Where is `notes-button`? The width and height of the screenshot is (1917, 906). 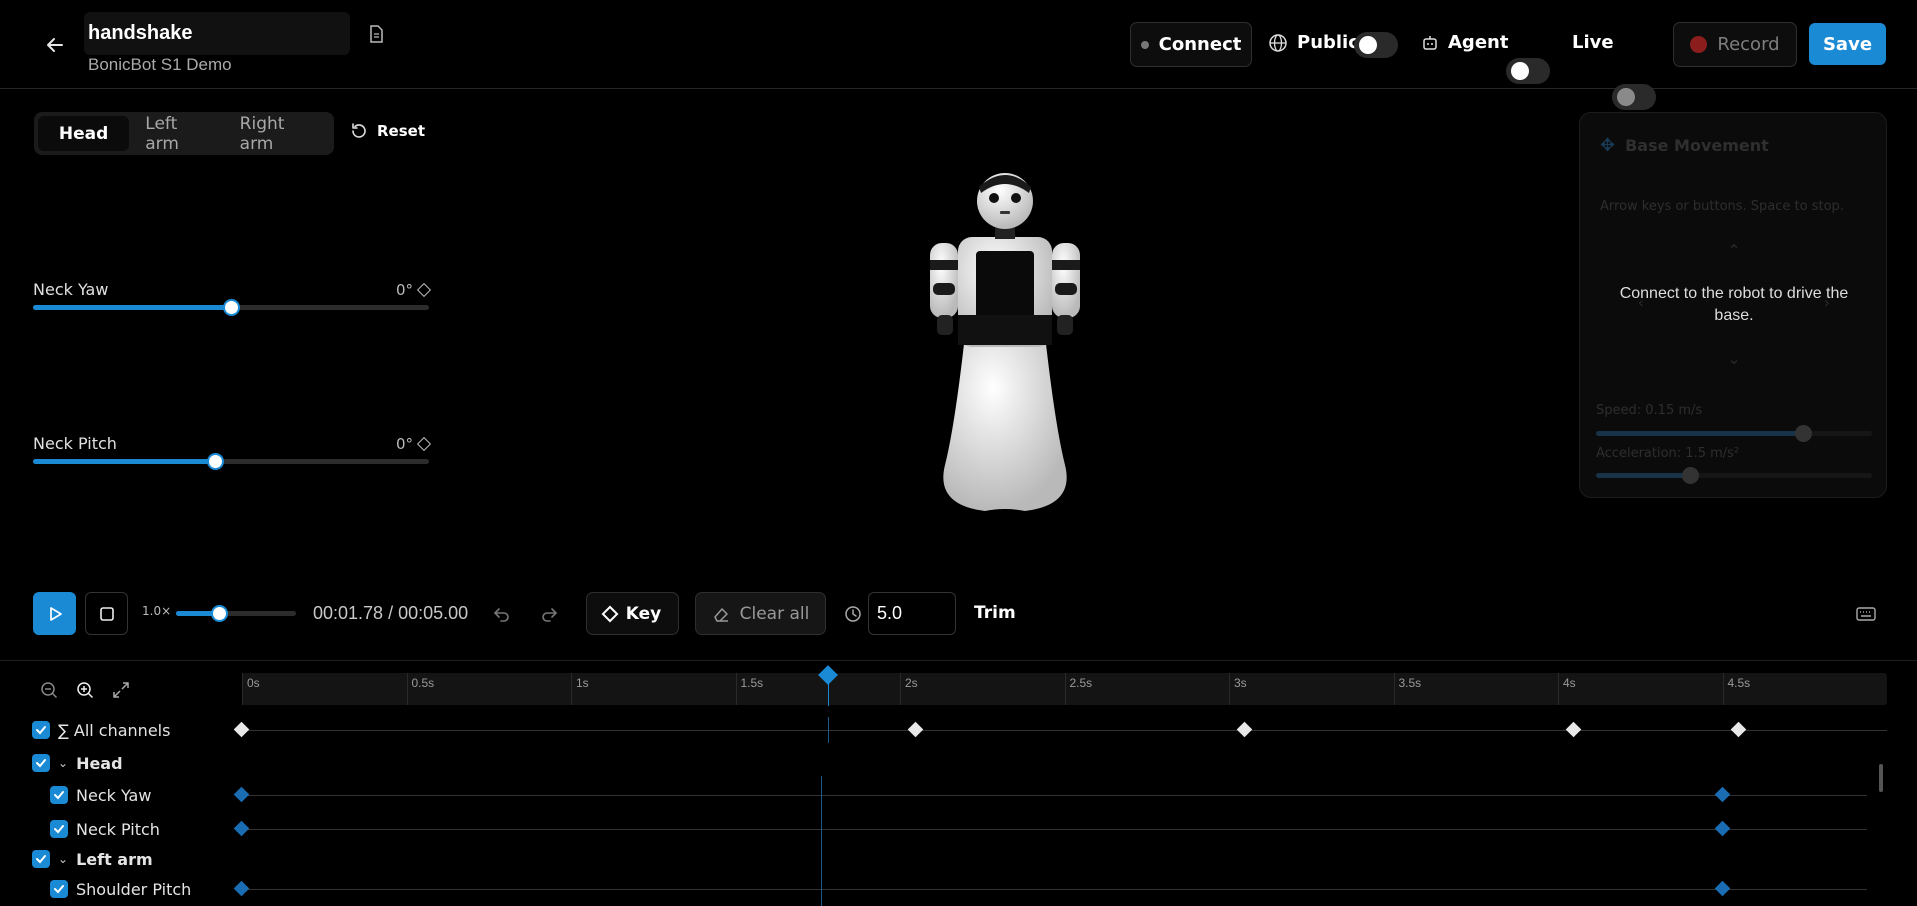 notes-button is located at coordinates (376, 34).